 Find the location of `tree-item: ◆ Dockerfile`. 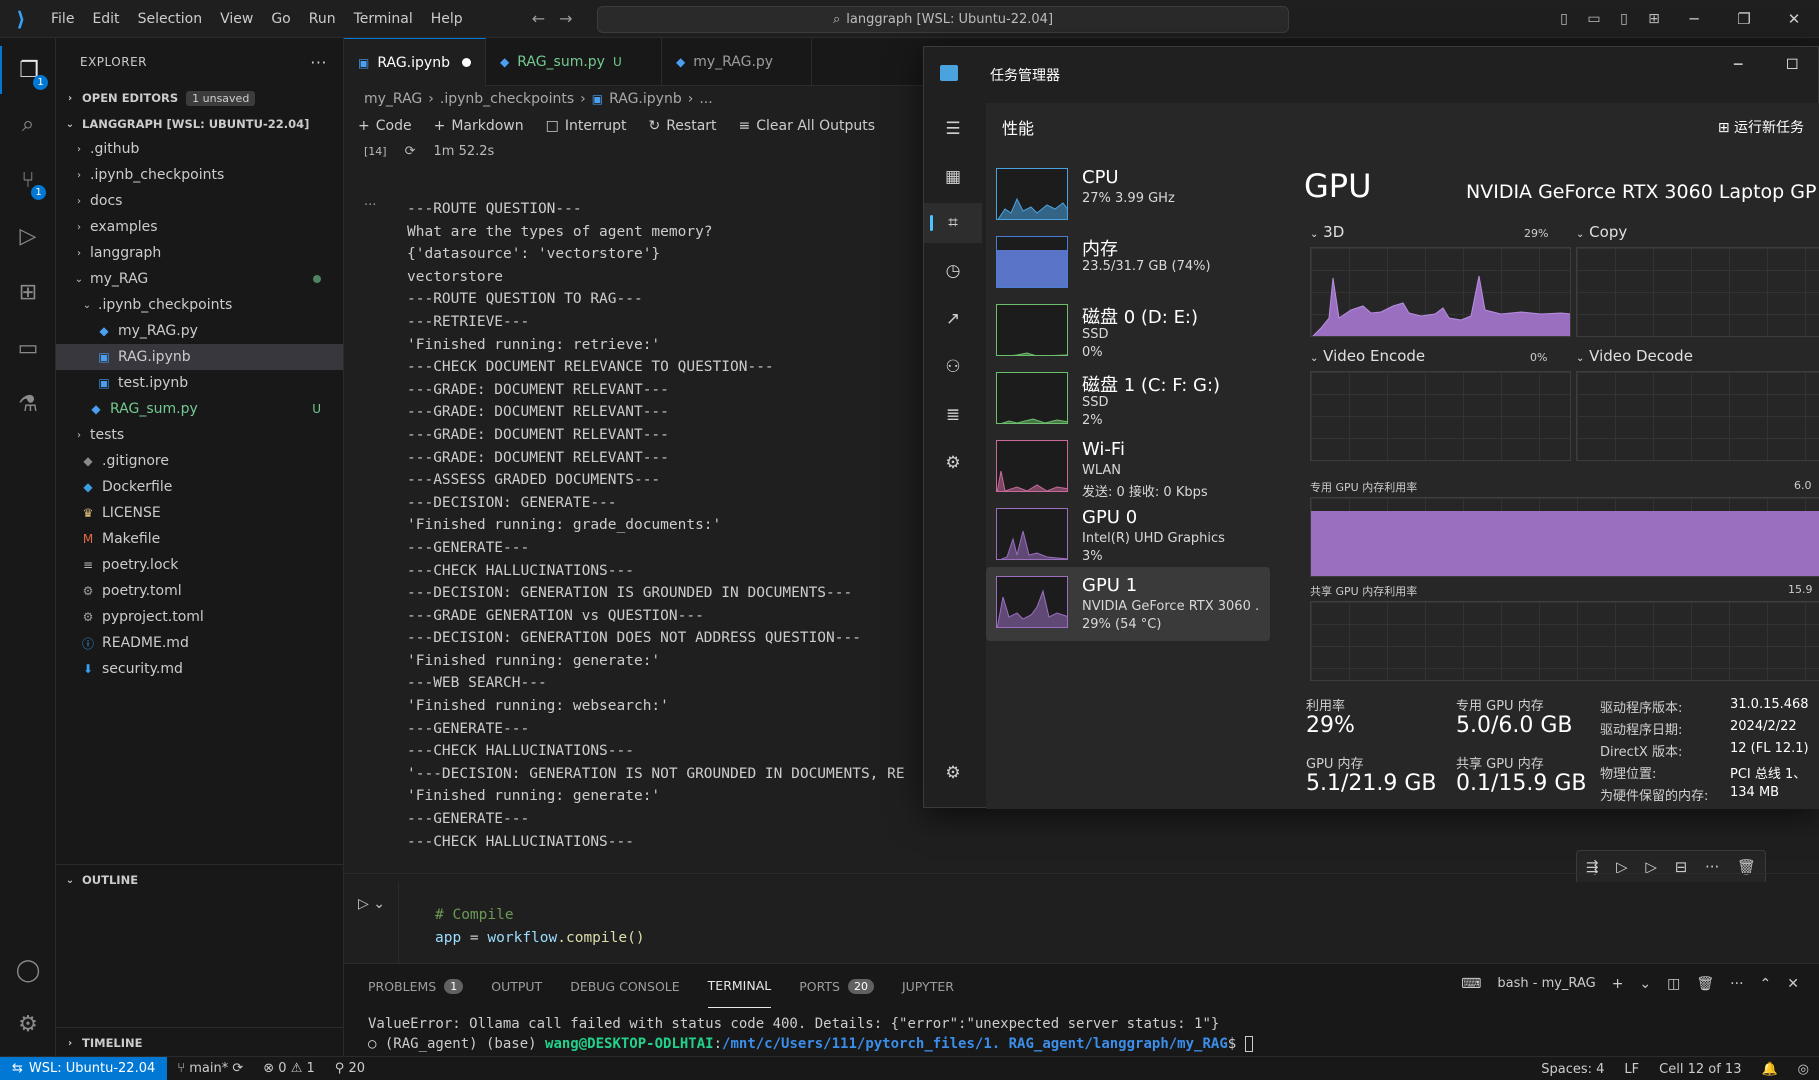

tree-item: ◆ Dockerfile is located at coordinates (199, 487).